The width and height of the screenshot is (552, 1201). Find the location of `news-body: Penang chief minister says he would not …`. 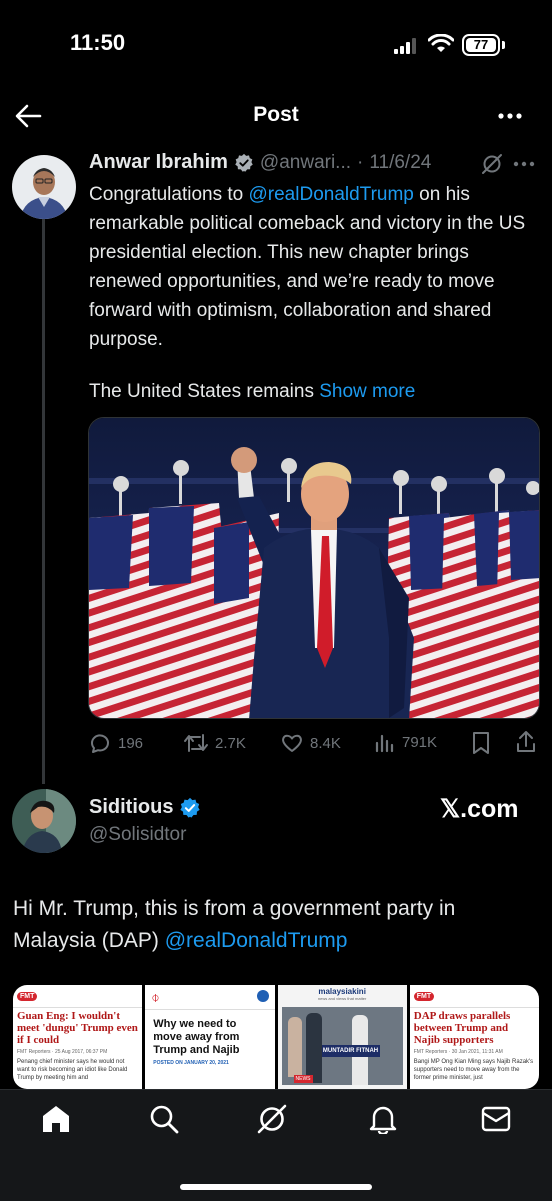

news-body: Penang chief minister says he would not … is located at coordinates (72, 1070).